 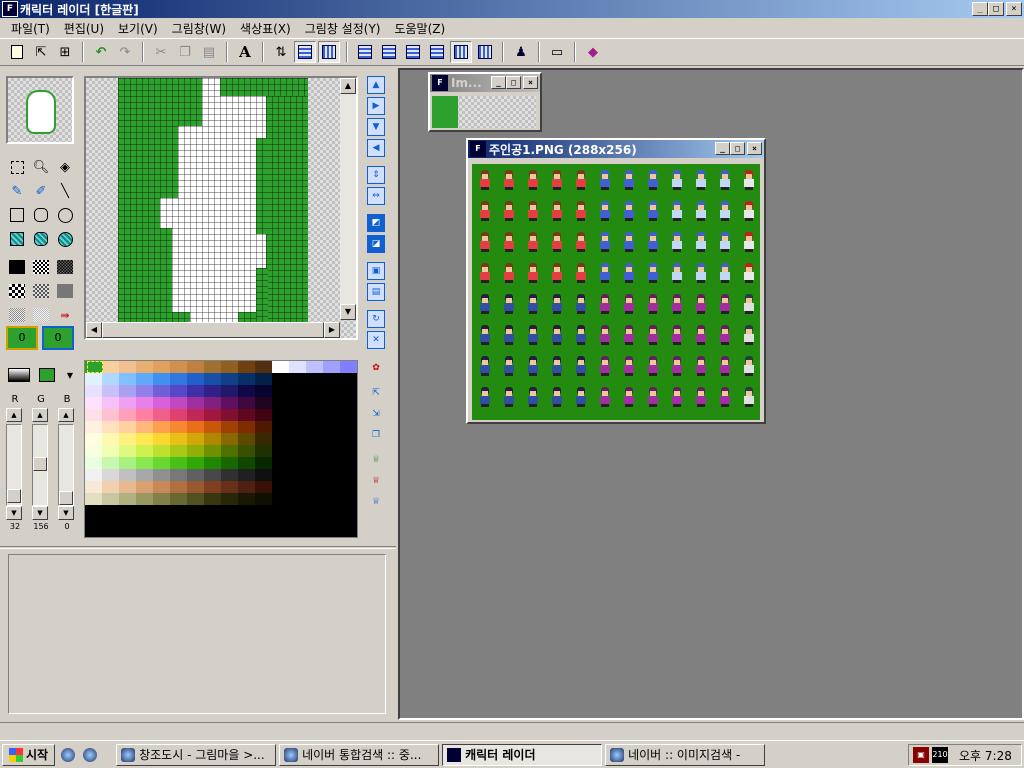 What do you see at coordinates (245, 52) in the screenshot?
I see `text-tool-button: A` at bounding box center [245, 52].